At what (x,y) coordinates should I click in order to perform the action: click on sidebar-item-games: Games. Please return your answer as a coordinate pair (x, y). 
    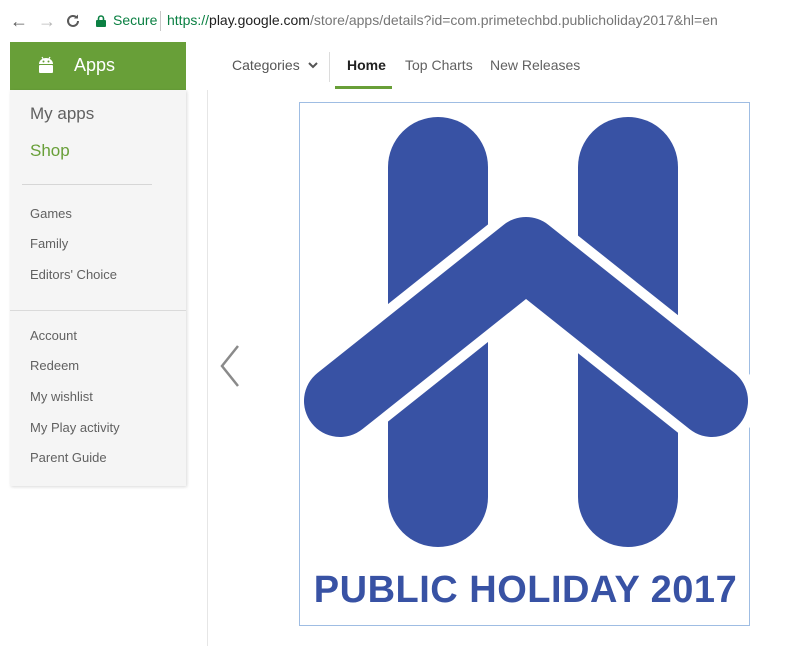
    Looking at the image, I should click on (51, 213).